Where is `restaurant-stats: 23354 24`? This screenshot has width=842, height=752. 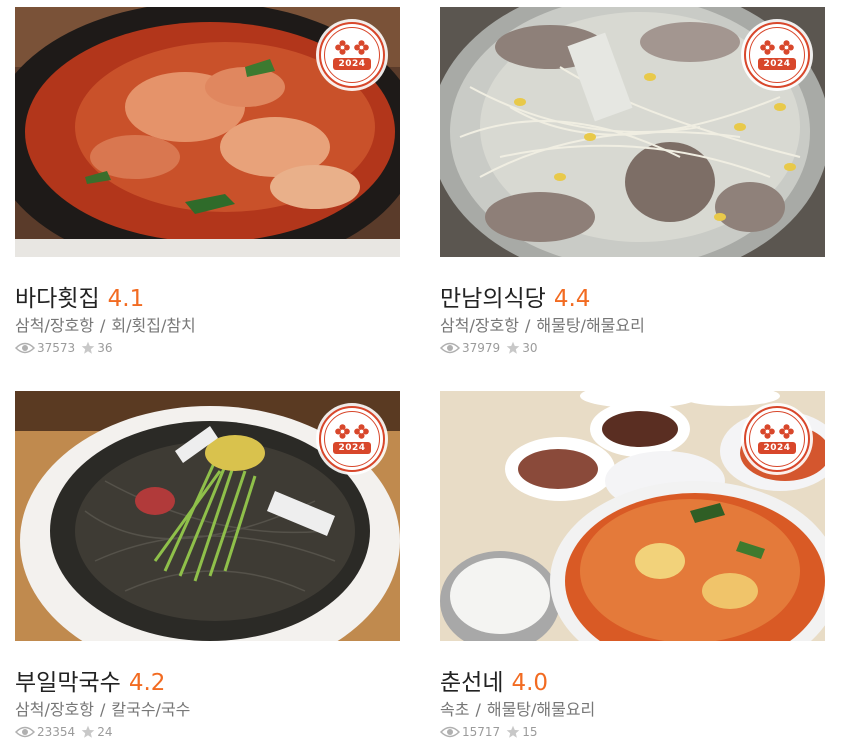
restaurant-stats: 23354 24 is located at coordinates (207, 732).